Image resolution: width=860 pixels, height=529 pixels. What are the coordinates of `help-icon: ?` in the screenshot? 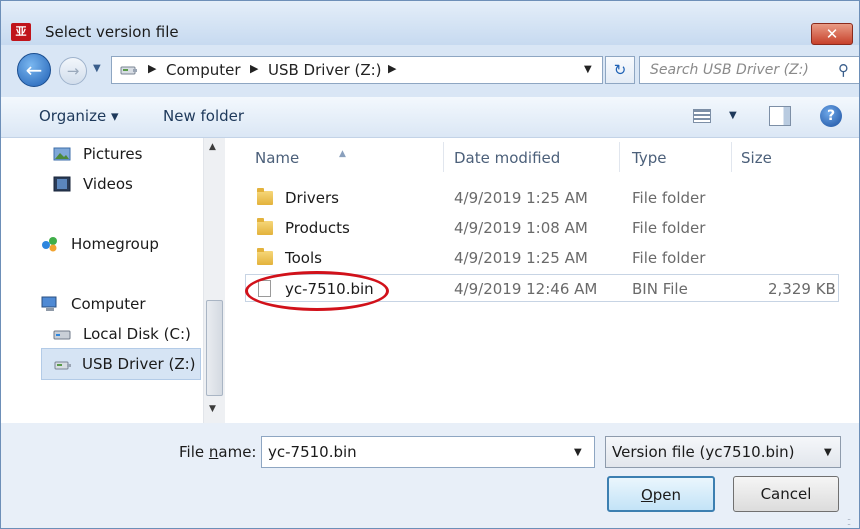 It's located at (831, 116).